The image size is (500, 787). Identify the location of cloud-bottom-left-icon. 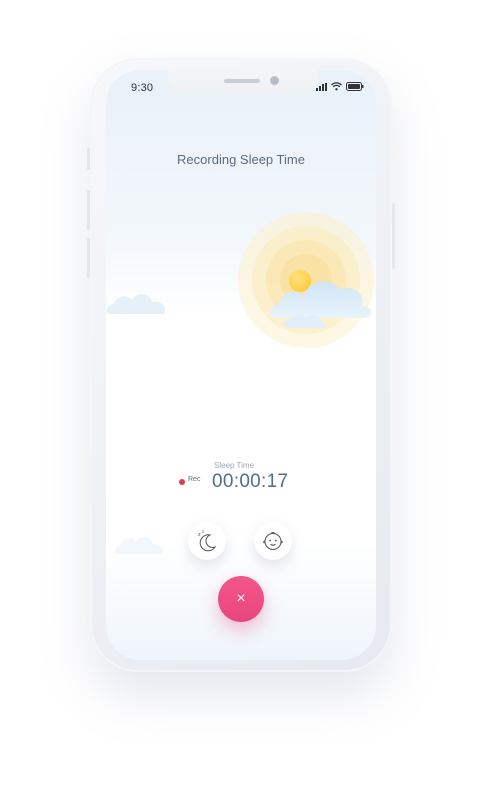
(139, 545).